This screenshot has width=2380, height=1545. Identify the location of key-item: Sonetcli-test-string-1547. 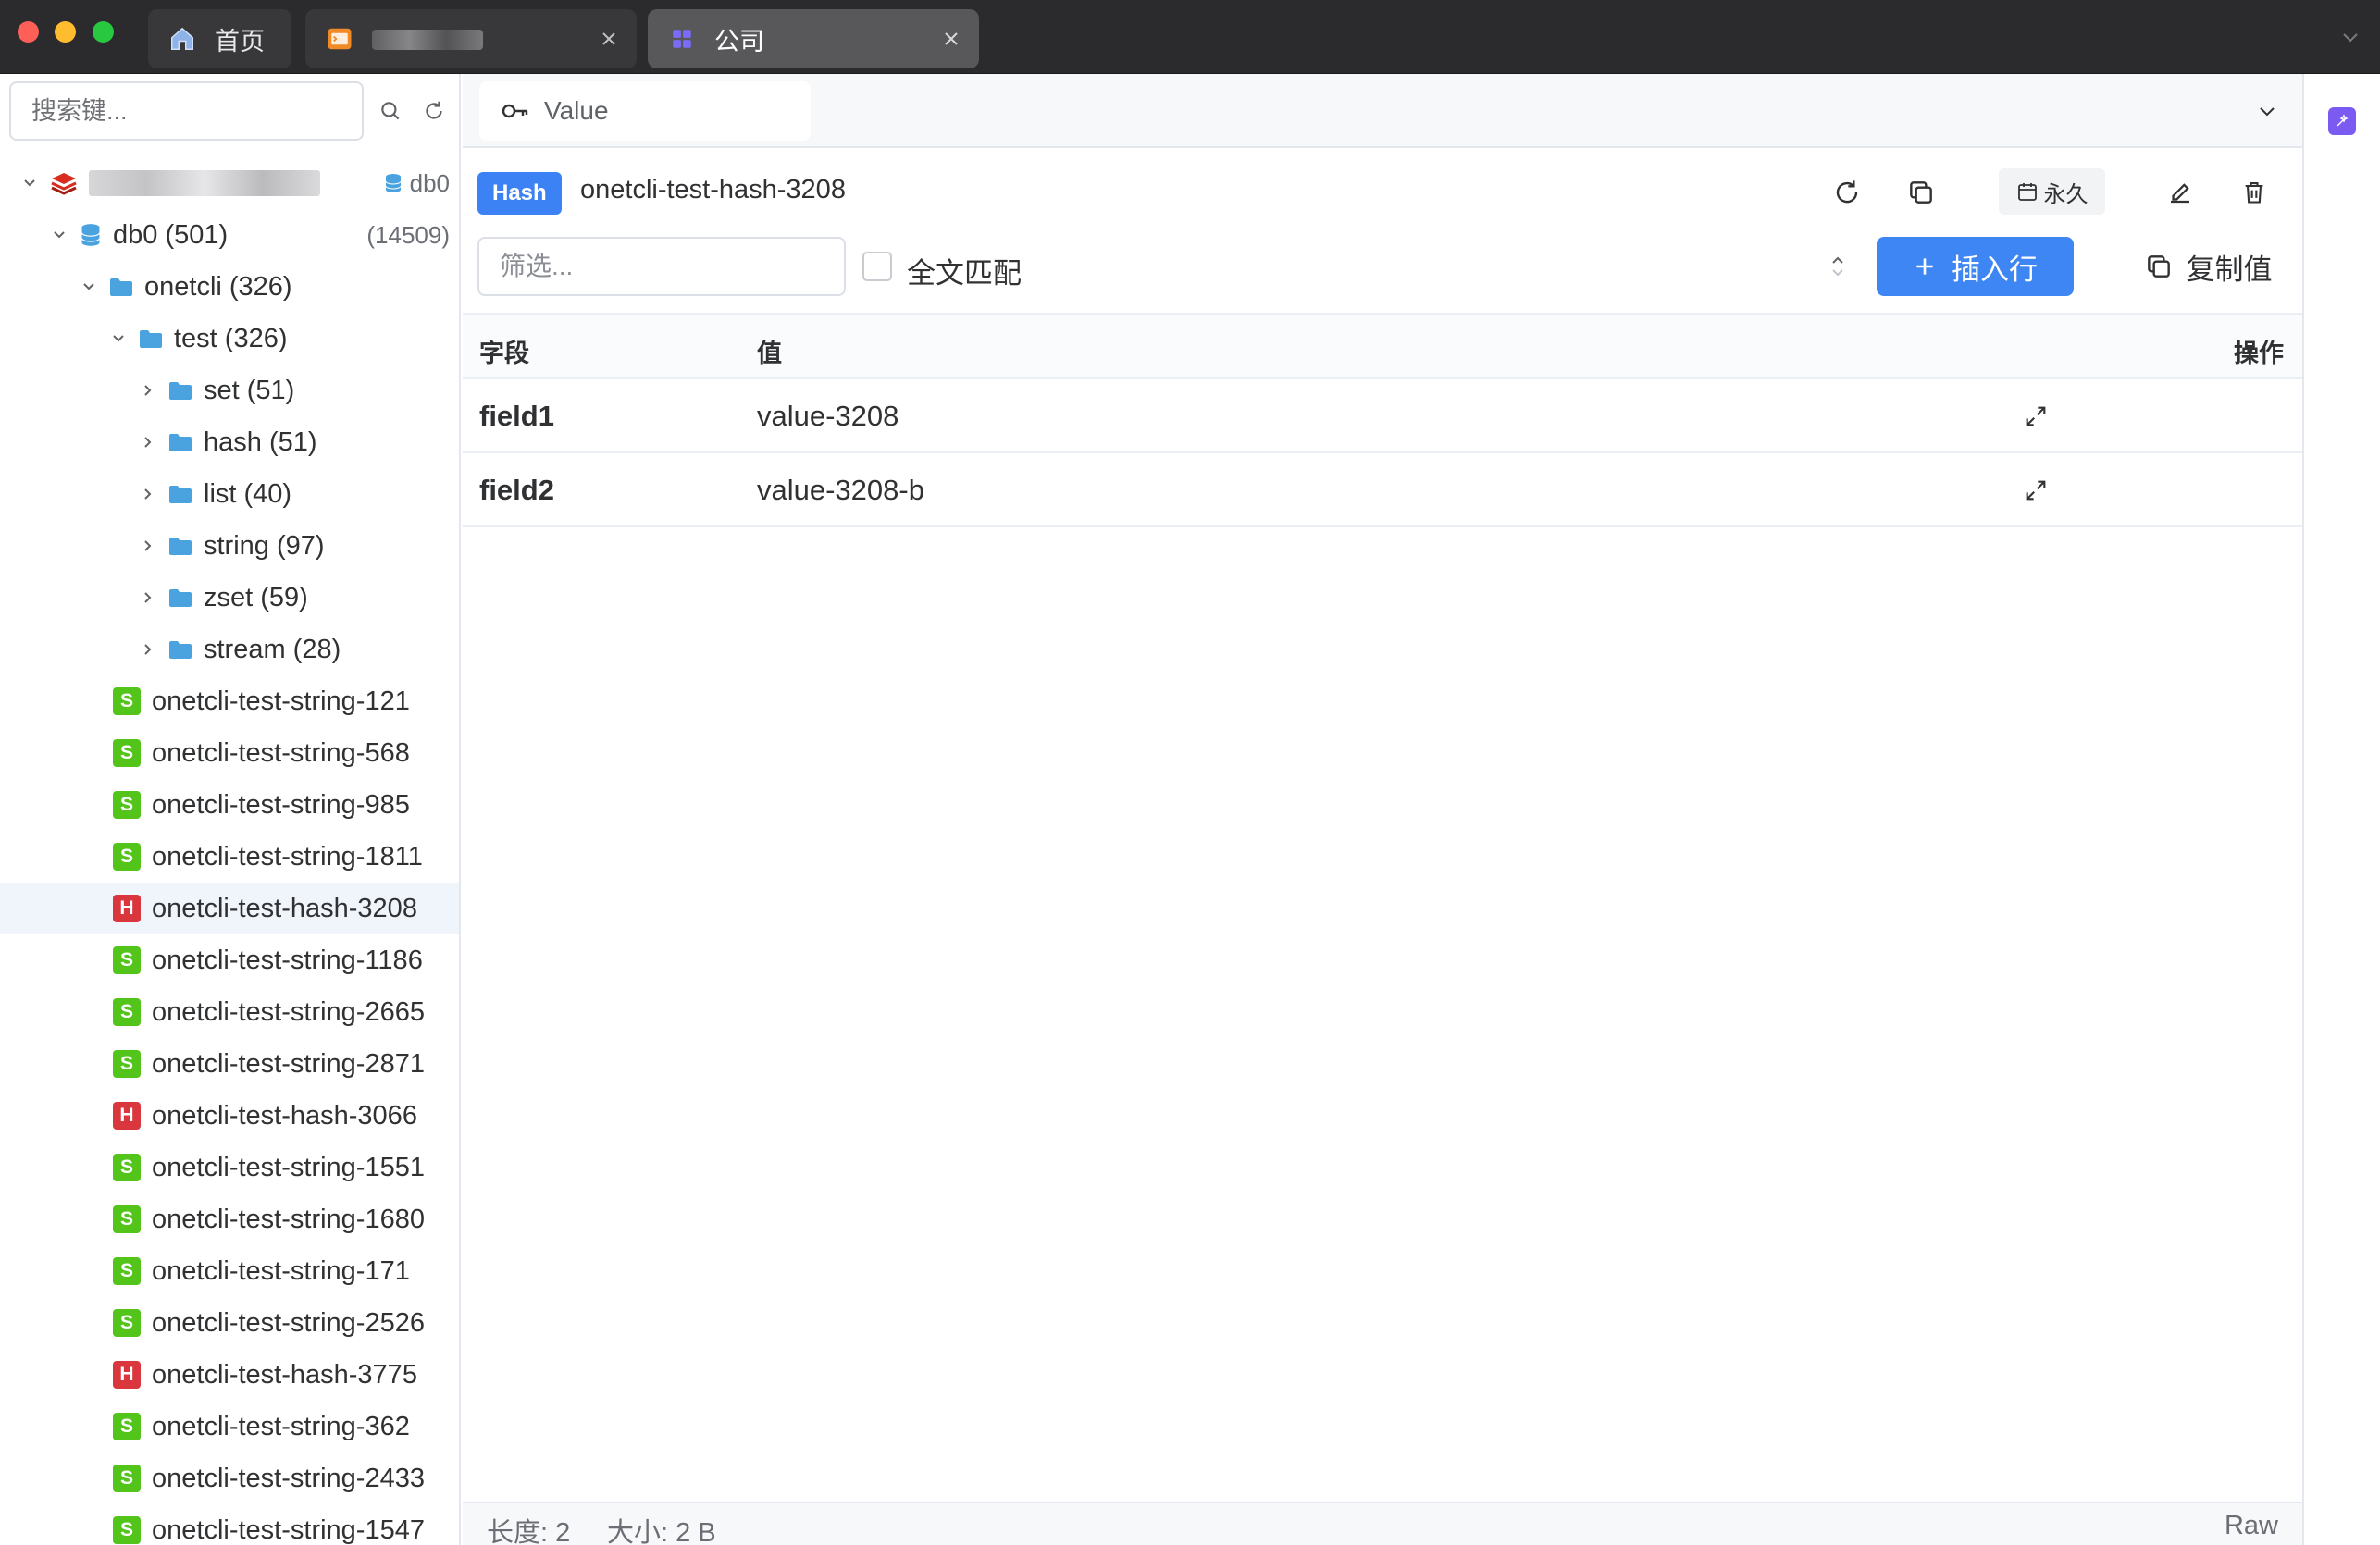
(229, 1525).